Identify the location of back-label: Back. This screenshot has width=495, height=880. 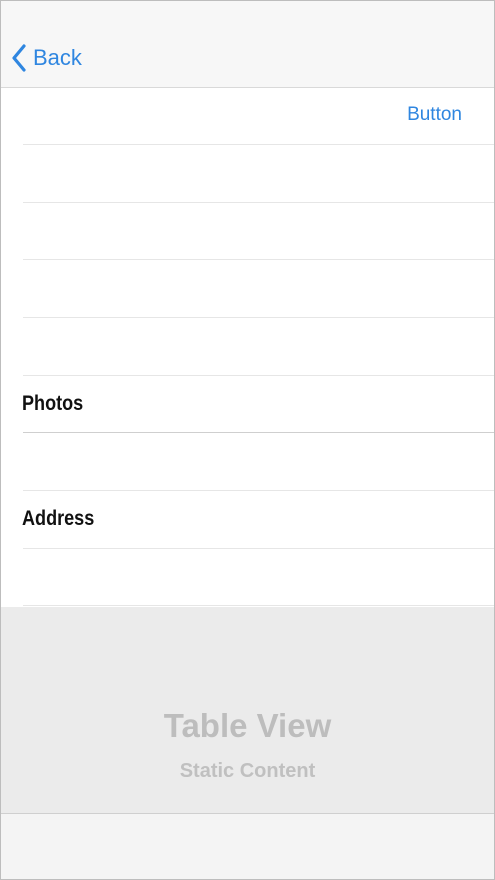
(57, 57).